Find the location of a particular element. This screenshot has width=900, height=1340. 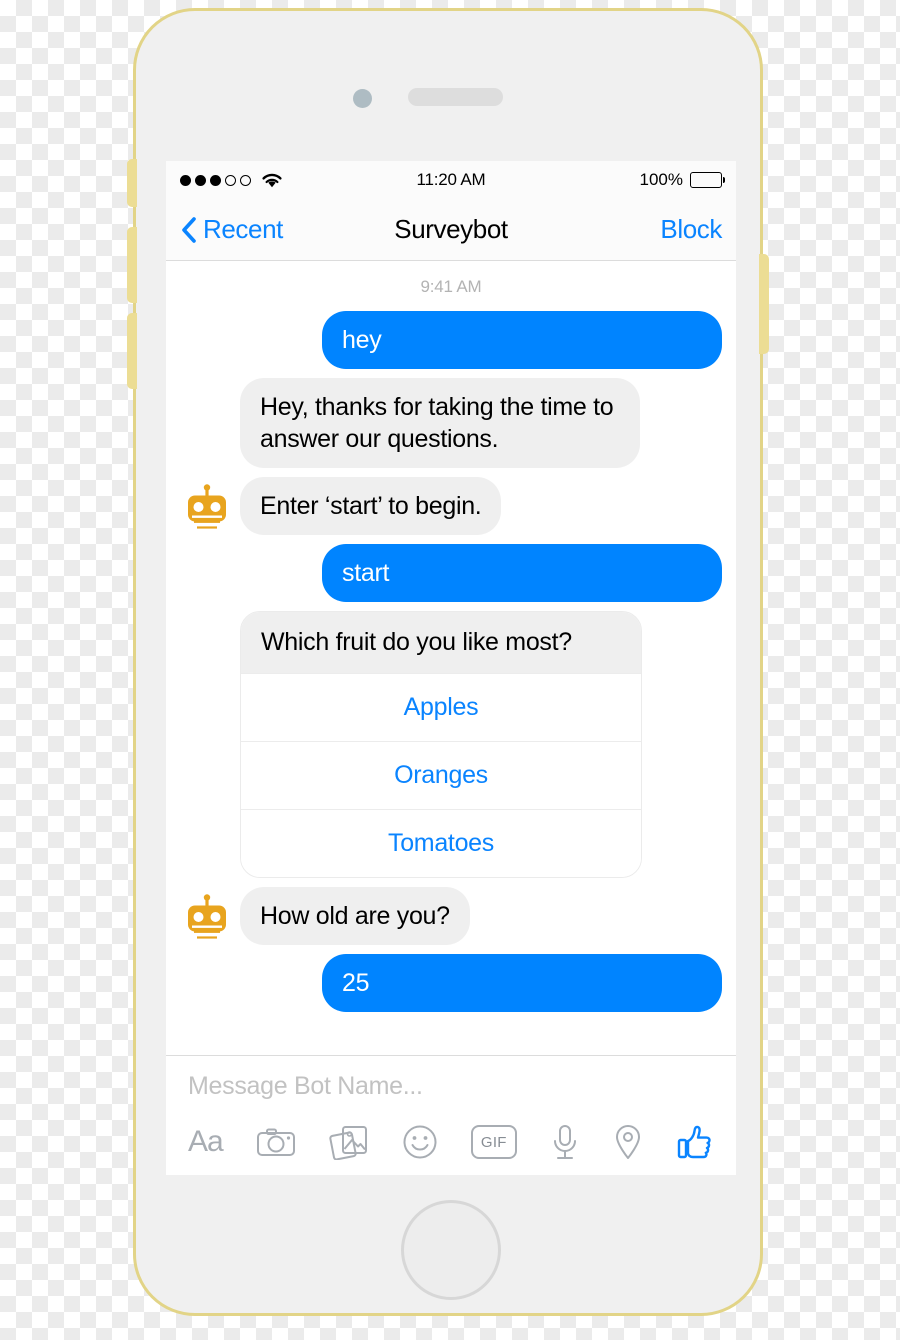

message-row: Enter ‘start’ to begin. is located at coordinates (451, 506).